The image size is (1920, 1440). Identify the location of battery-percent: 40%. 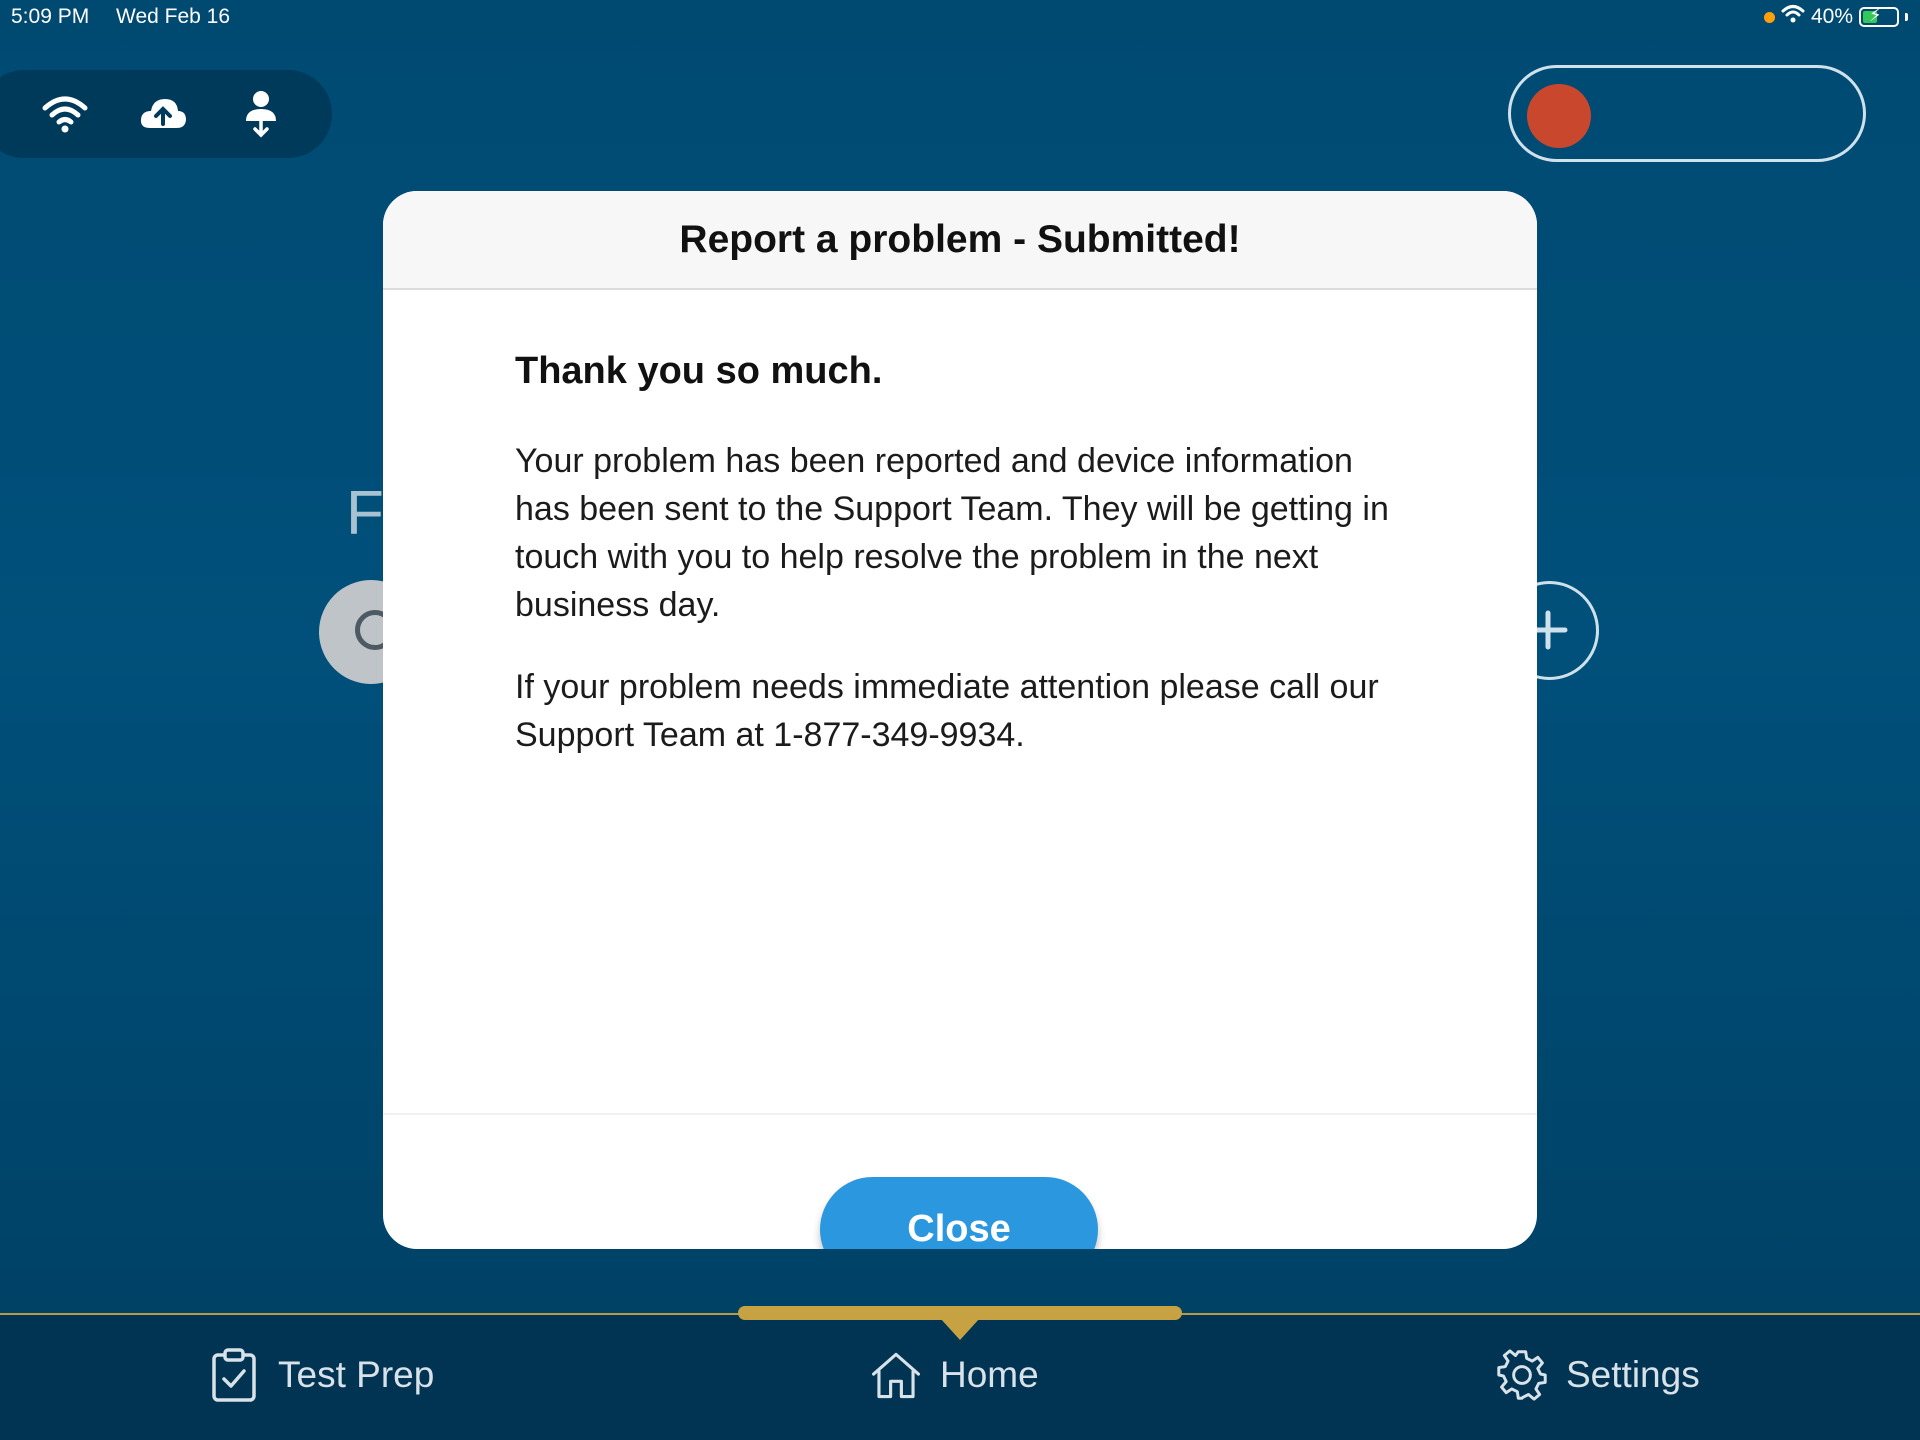
(1831, 16).